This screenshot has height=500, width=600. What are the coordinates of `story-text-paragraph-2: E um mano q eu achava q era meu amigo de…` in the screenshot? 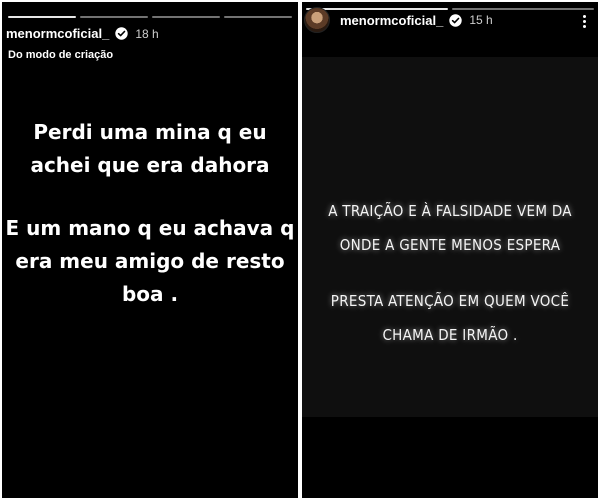 It's located at (150, 261).